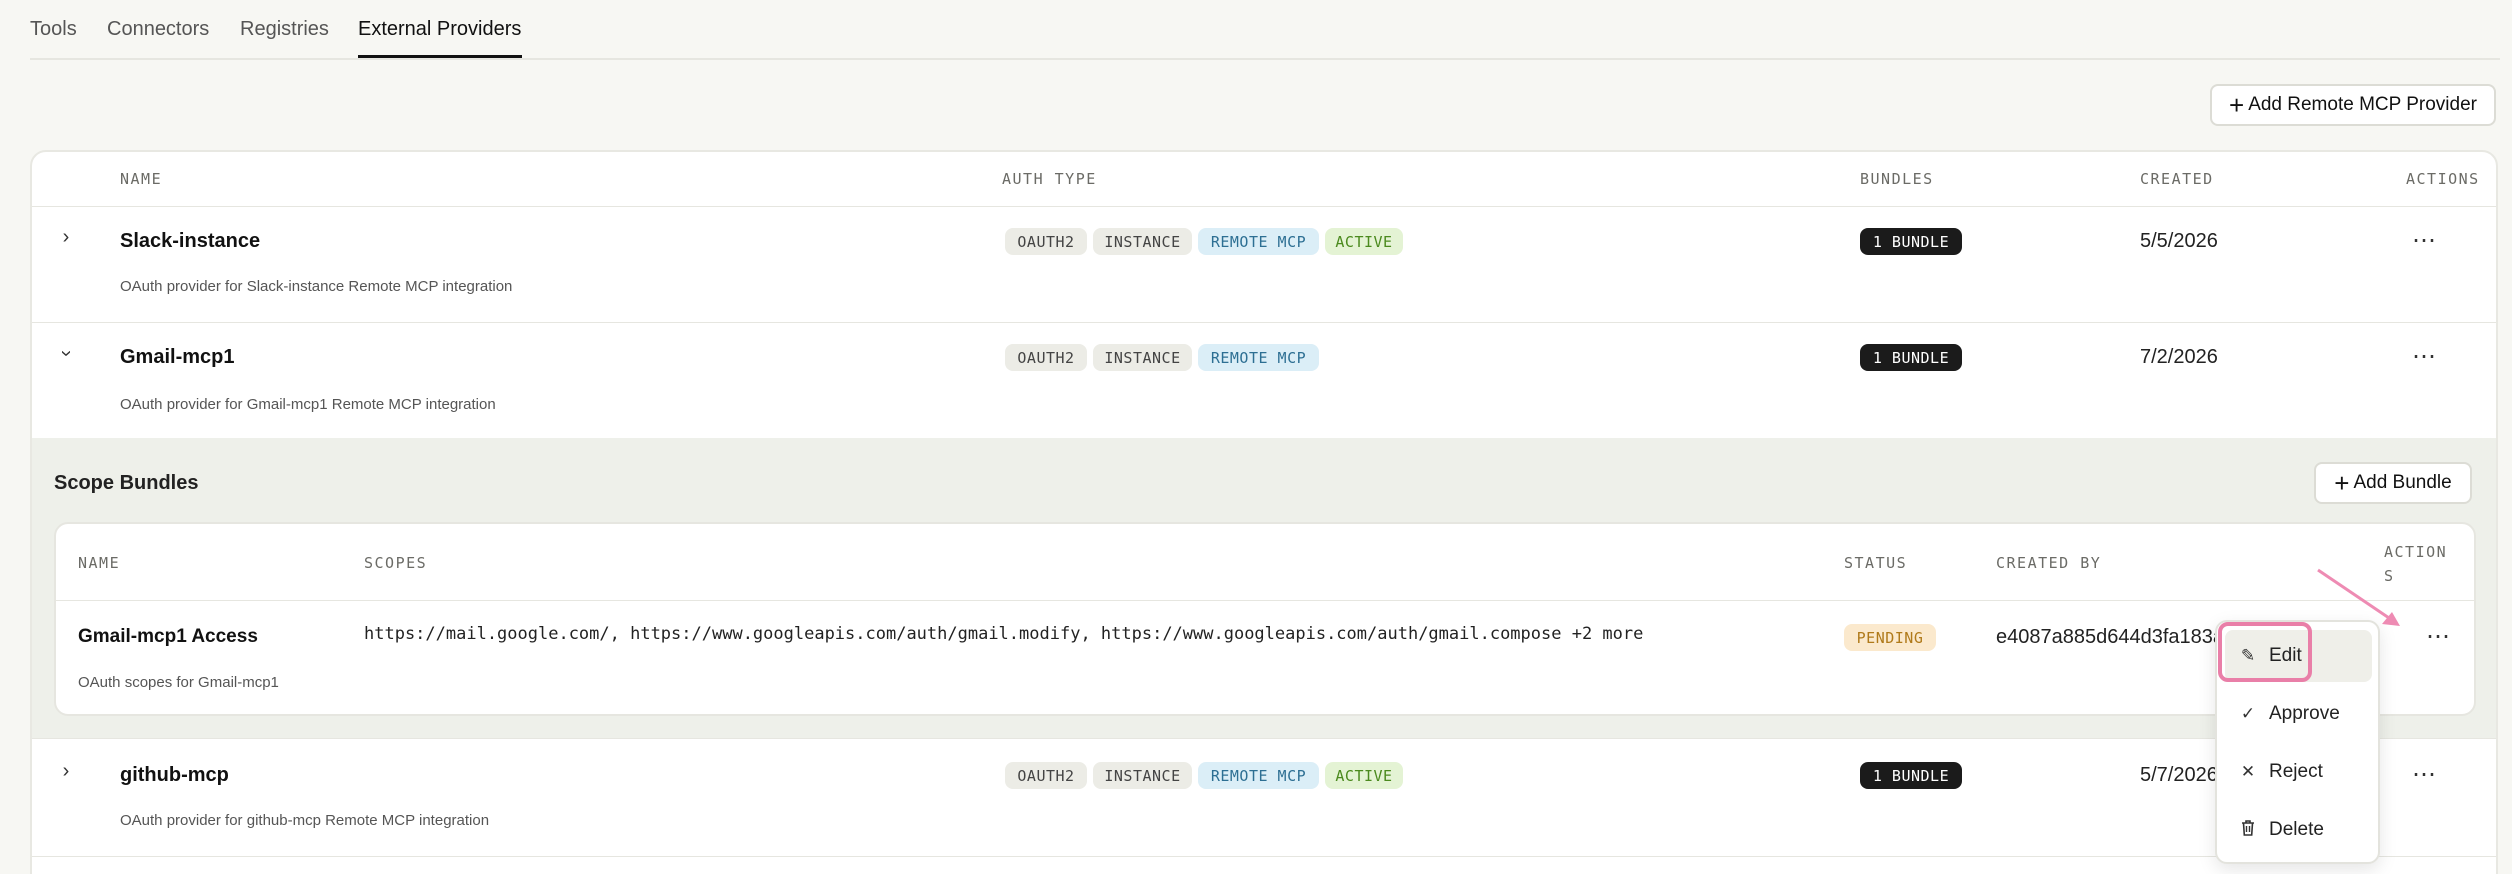  Describe the element at coordinates (177, 357) in the screenshot. I see `provider-name: Gmail-mcp1` at that location.